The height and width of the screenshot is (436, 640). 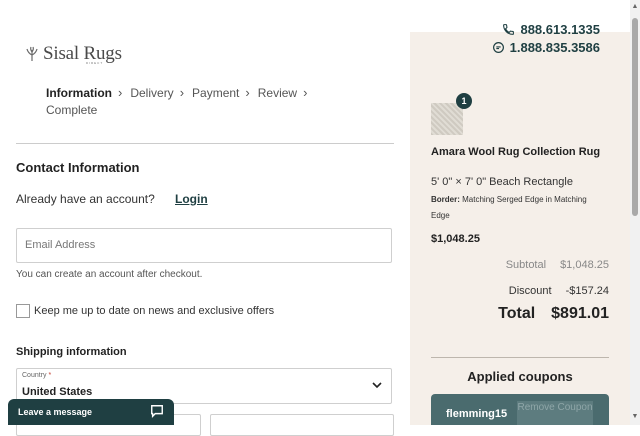 I want to click on scrollbar-thumb, so click(x=635, y=117).